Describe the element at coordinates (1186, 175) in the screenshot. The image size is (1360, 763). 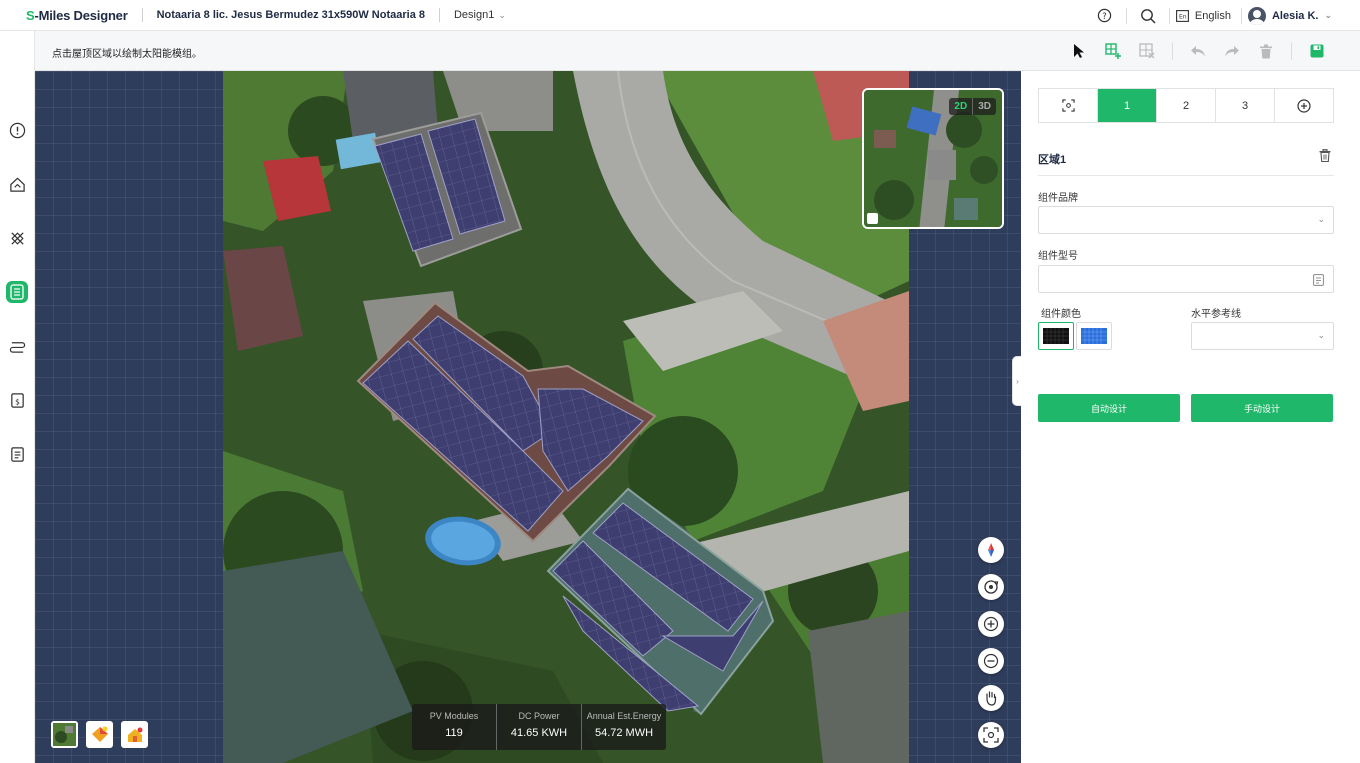
I see `divider` at that location.